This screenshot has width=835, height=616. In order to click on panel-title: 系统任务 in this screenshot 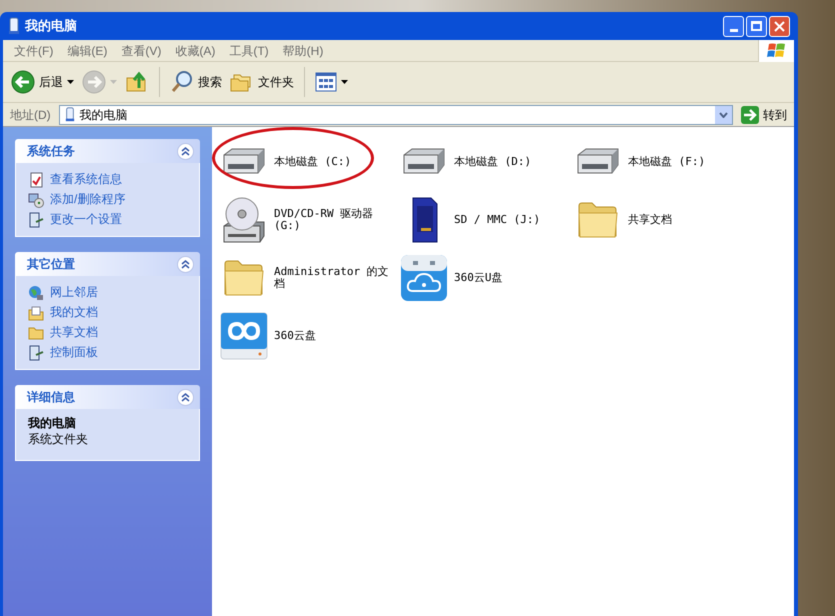, I will do `click(51, 151)`.